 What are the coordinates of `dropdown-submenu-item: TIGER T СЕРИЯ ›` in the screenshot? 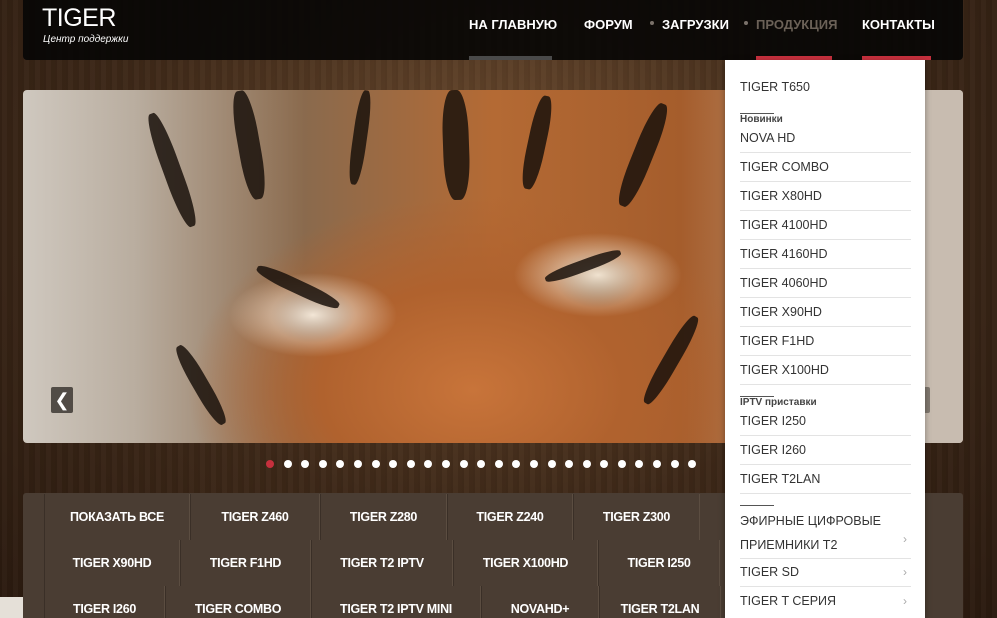 It's located at (825, 601).